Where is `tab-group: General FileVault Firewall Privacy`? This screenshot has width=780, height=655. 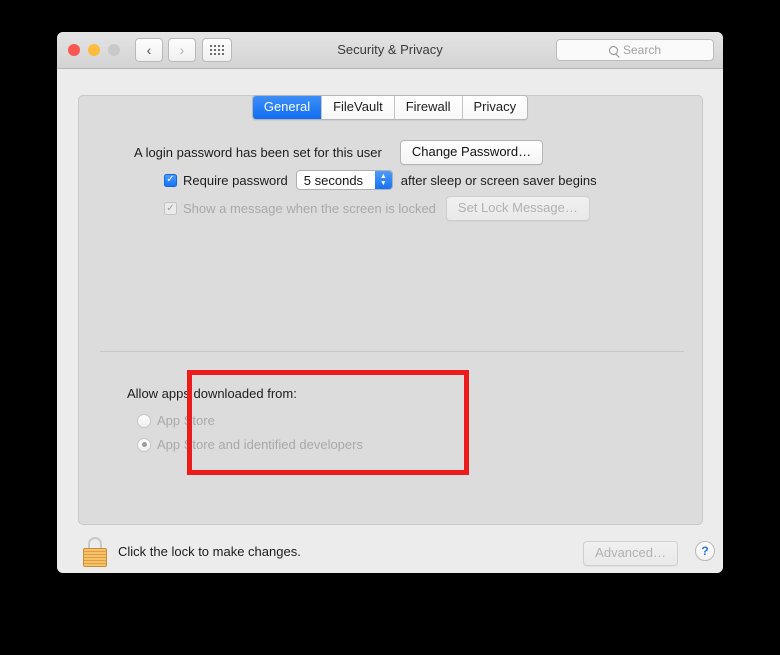
tab-group: General FileVault Firewall Privacy is located at coordinates (390, 107).